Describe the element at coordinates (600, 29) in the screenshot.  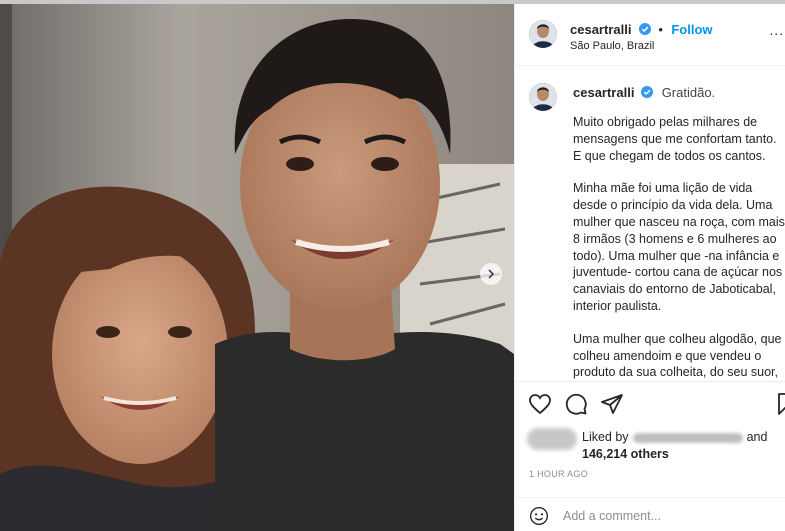
I see `username-link: cesartralli` at that location.